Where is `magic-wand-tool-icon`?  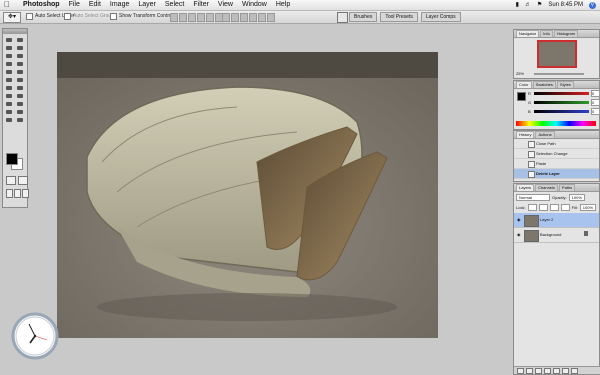 magic-wand-tool-icon is located at coordinates (20, 47).